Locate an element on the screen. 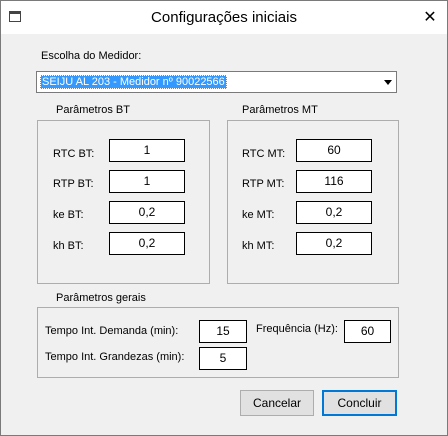 The height and width of the screenshot is (436, 448). kh-mt-field: 0,2 is located at coordinates (334, 243).